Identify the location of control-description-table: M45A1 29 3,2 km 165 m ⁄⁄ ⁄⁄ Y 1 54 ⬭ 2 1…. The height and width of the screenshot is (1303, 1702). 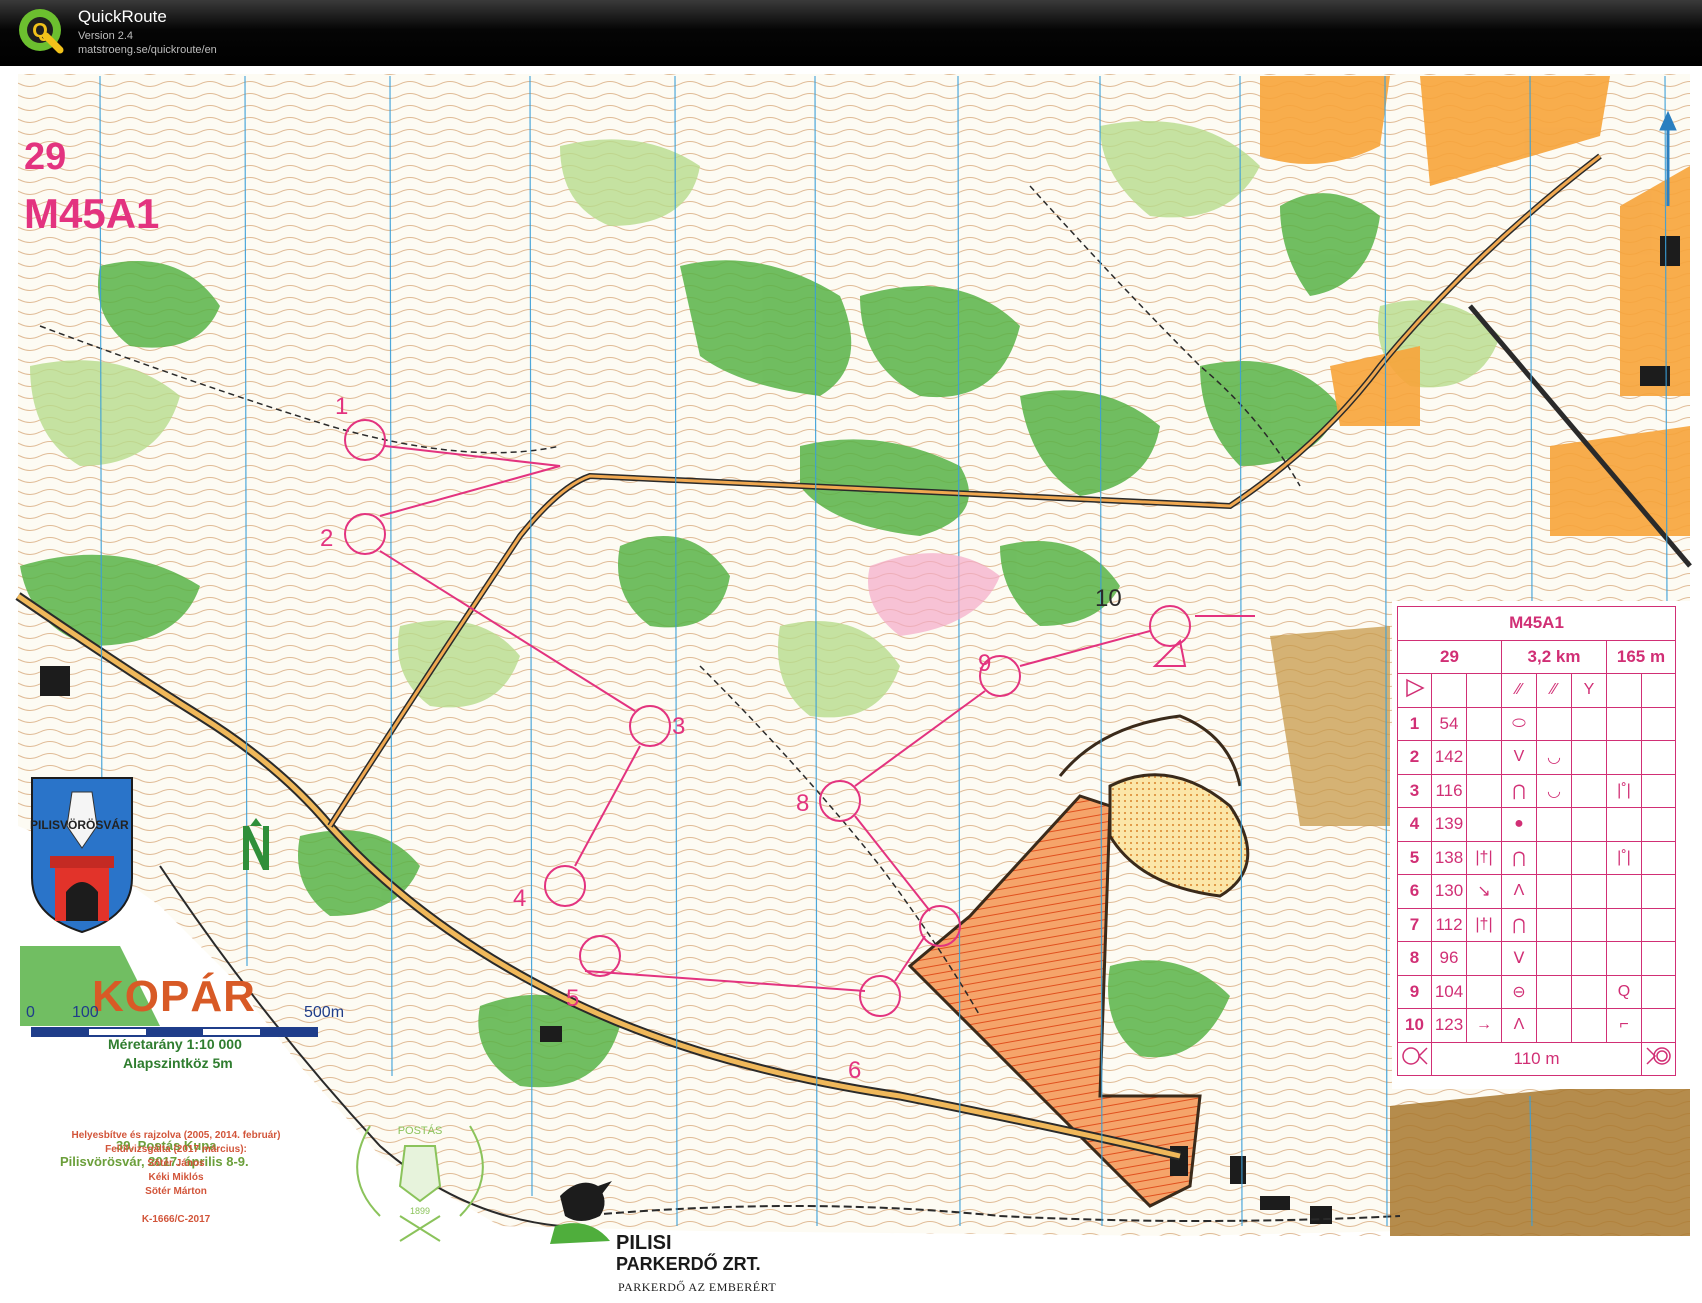
(1536, 841).